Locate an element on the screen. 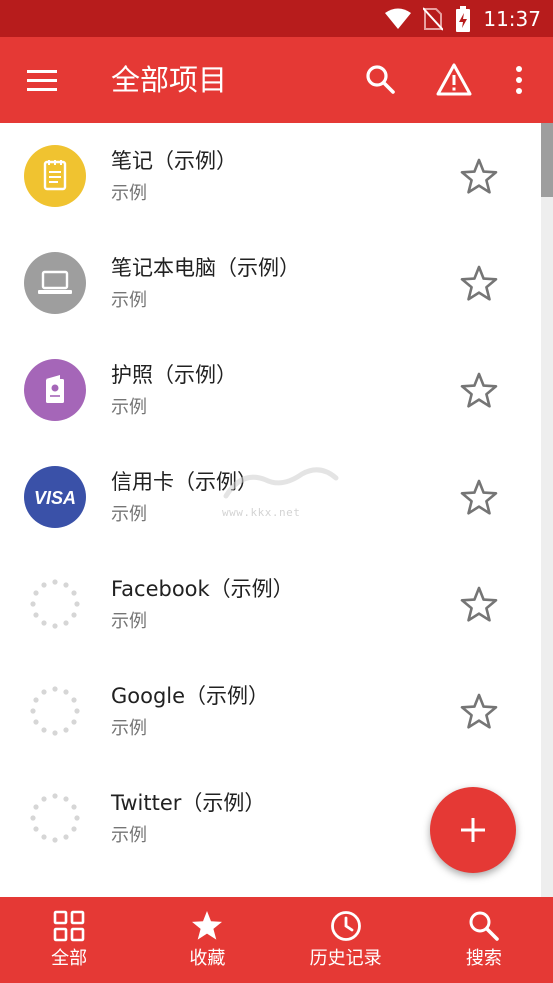 The height and width of the screenshot is (983, 553). list-item: 笔记本电脑（示例） 示例 is located at coordinates (270, 283).